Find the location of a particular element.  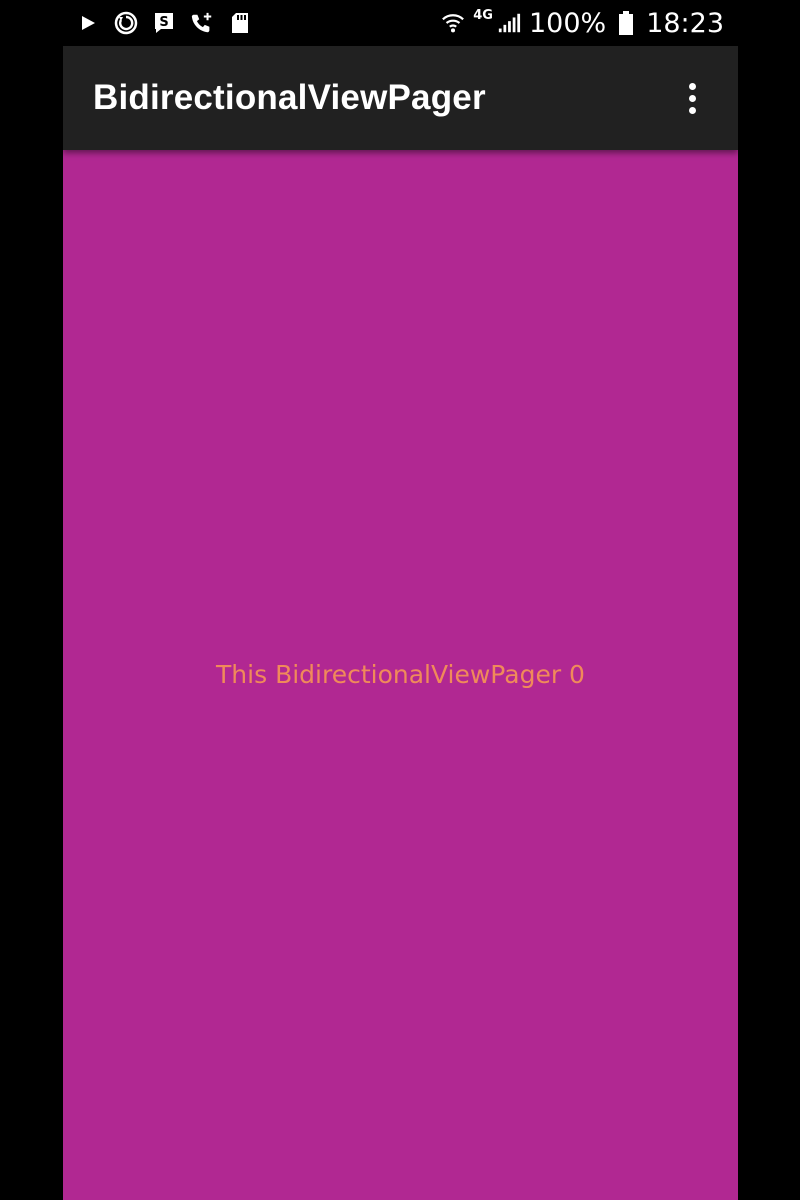

status-time: 18:23 is located at coordinates (685, 23).